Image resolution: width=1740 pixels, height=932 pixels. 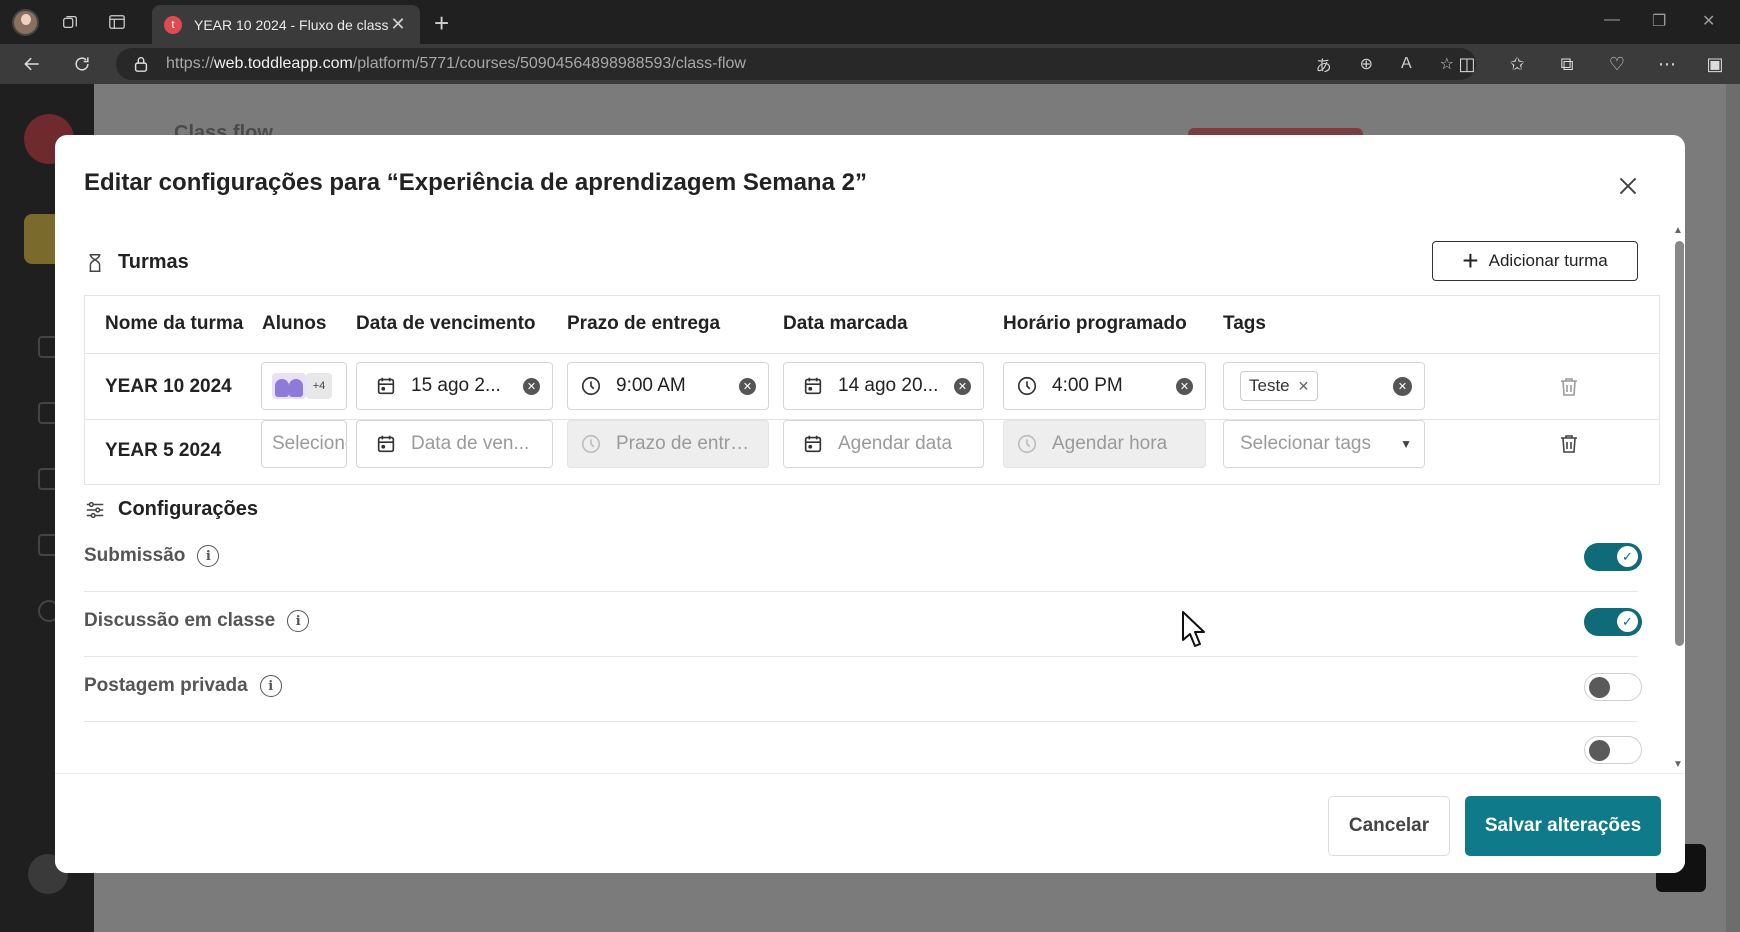 I want to click on scroll-down-icon: ▼, so click(x=1678, y=764).